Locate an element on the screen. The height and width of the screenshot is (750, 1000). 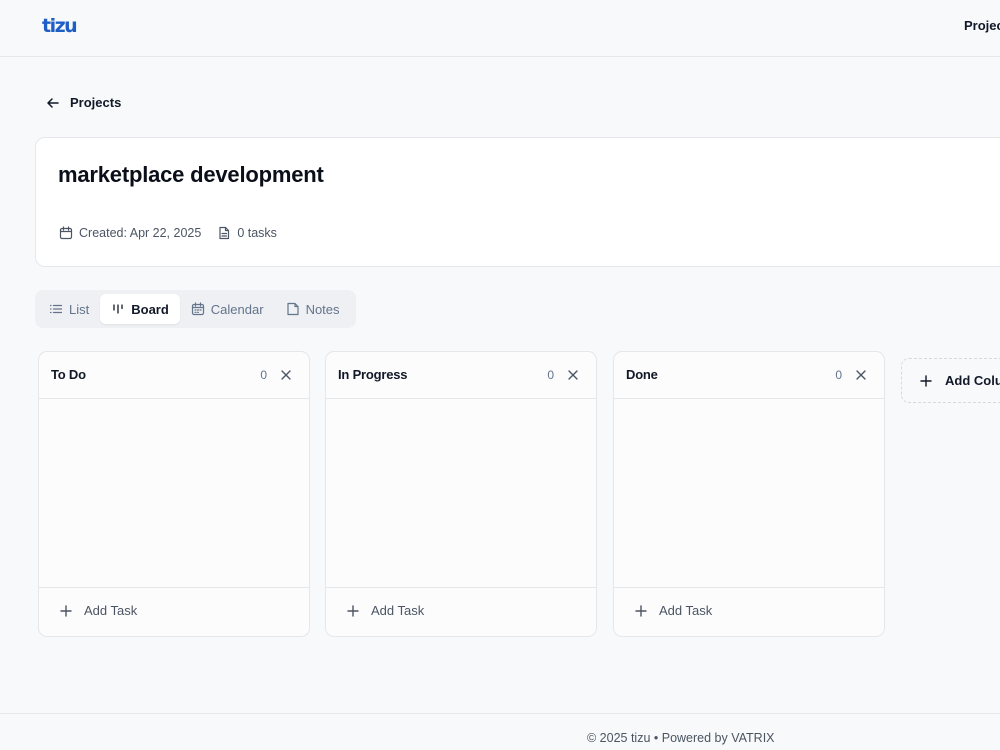
top-bar: tizu Projects is located at coordinates (500, 28).